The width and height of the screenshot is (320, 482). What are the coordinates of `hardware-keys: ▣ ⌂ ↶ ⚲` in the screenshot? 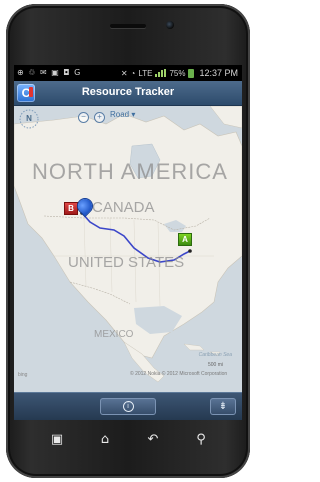 It's located at (128, 440).